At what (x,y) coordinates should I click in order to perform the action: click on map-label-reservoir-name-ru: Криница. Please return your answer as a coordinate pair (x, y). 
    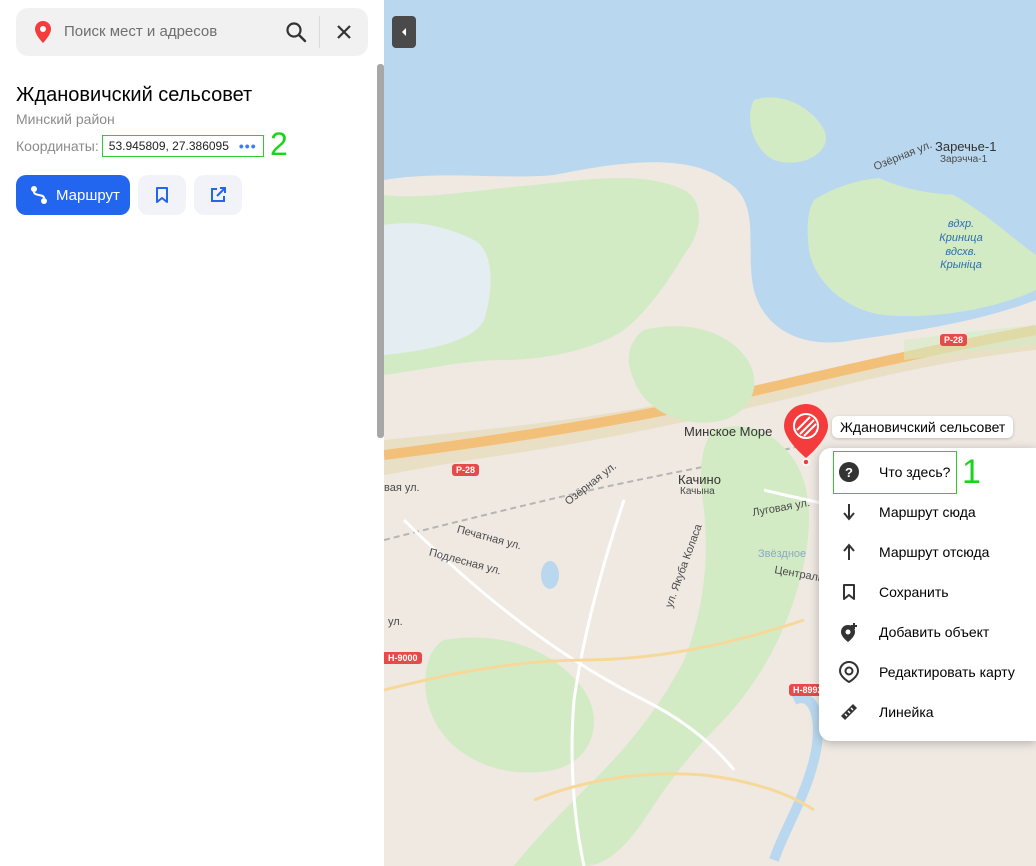
    Looking at the image, I should click on (961, 238).